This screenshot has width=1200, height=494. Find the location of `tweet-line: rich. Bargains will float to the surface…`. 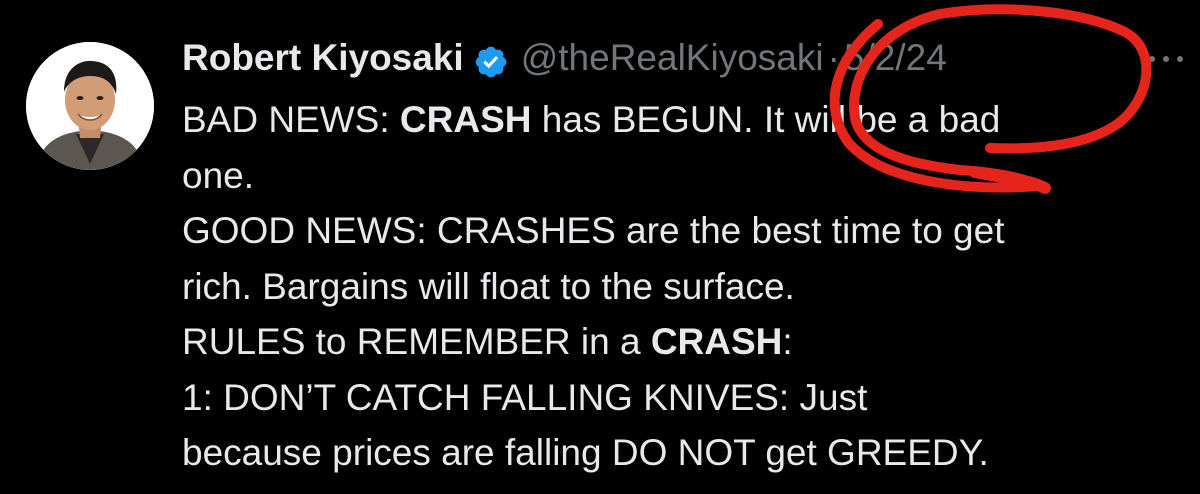

tweet-line: rich. Bargains will float to the surface… is located at coordinates (488, 286).